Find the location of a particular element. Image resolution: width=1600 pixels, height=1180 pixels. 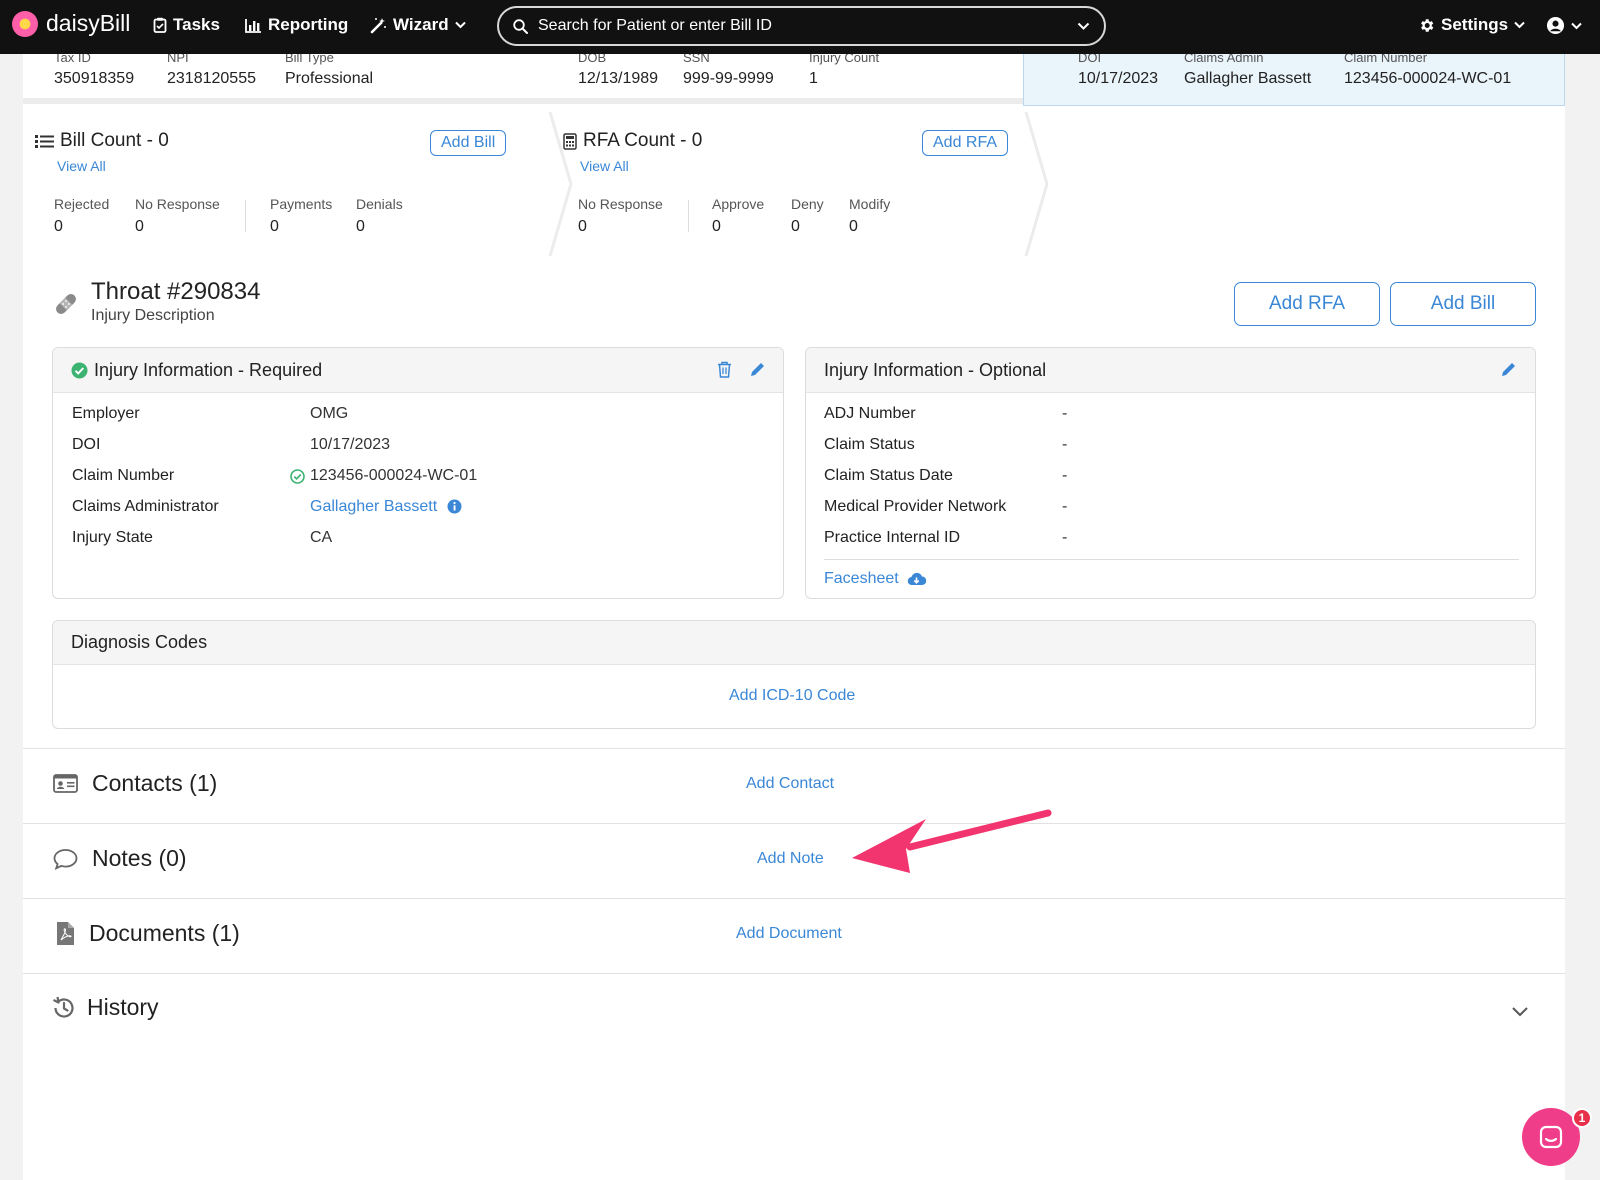

logo: daisyBill is located at coordinates (71, 23).